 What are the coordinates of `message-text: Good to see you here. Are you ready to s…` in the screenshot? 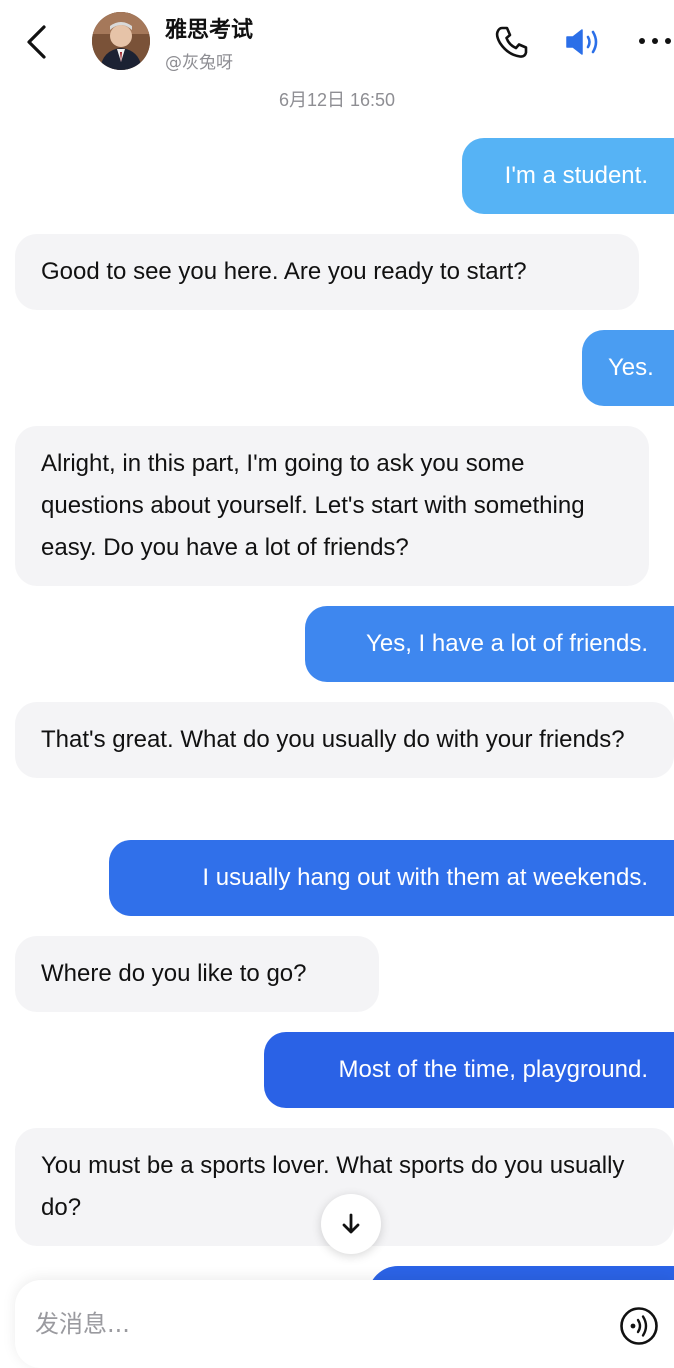 It's located at (284, 271).